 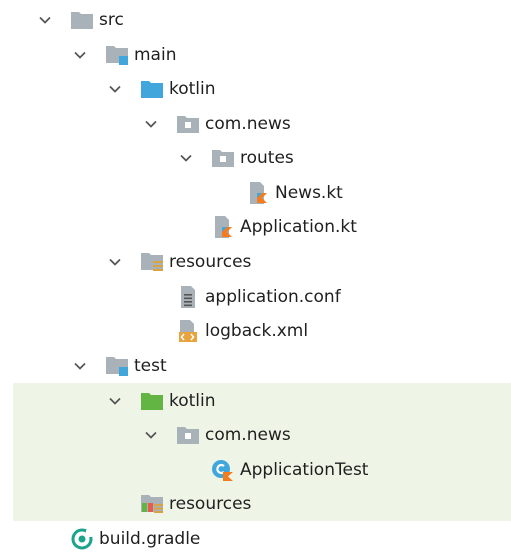 I want to click on kotlin-test-class-icon, so click(x=223, y=470).